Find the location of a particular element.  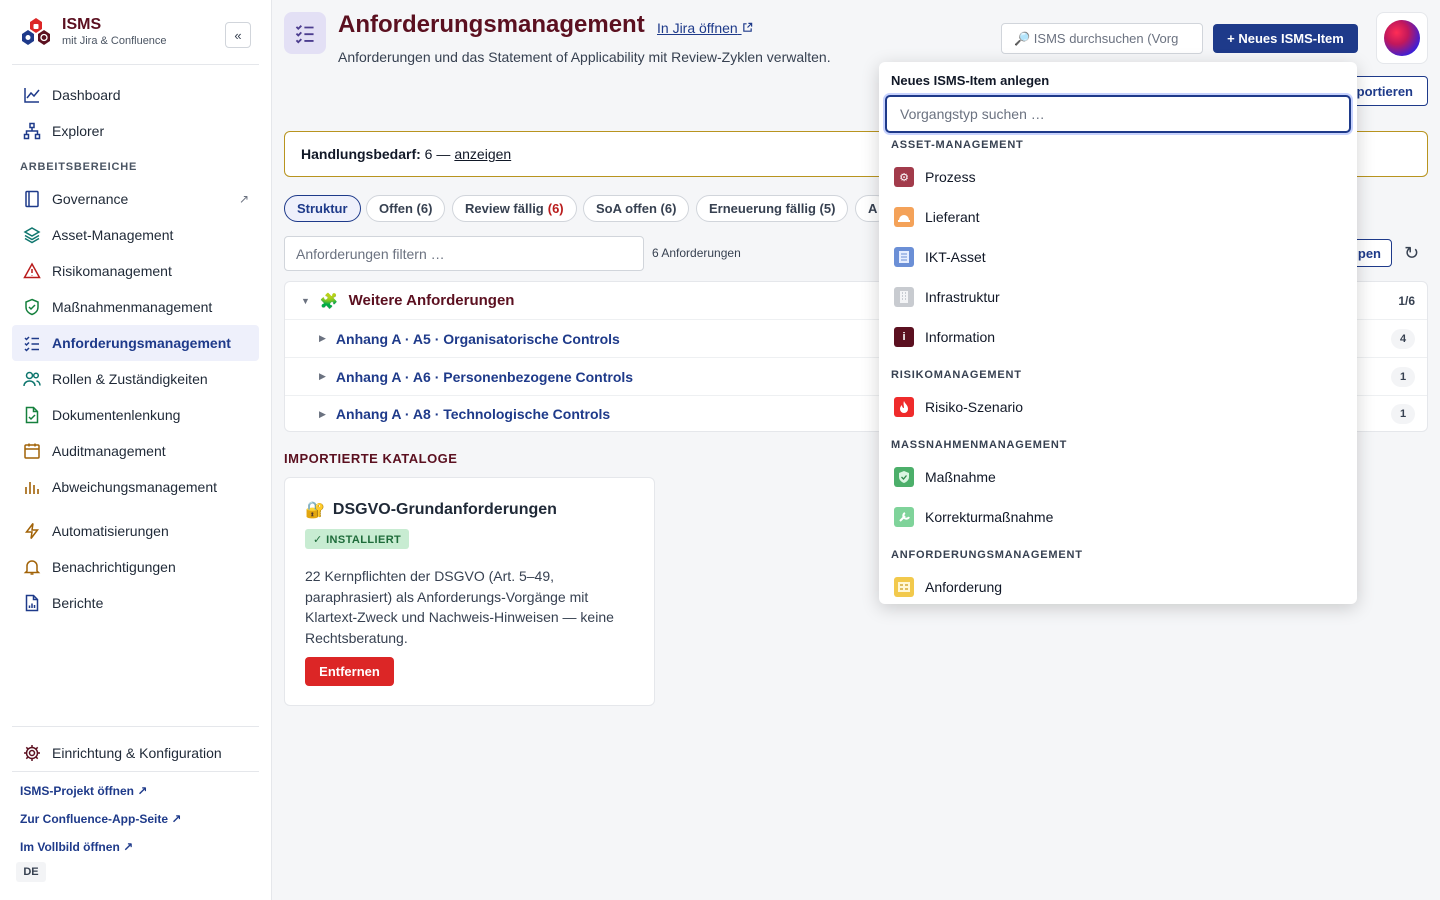

sidebar-item-asset-management: Asset-Management is located at coordinates (135, 235).